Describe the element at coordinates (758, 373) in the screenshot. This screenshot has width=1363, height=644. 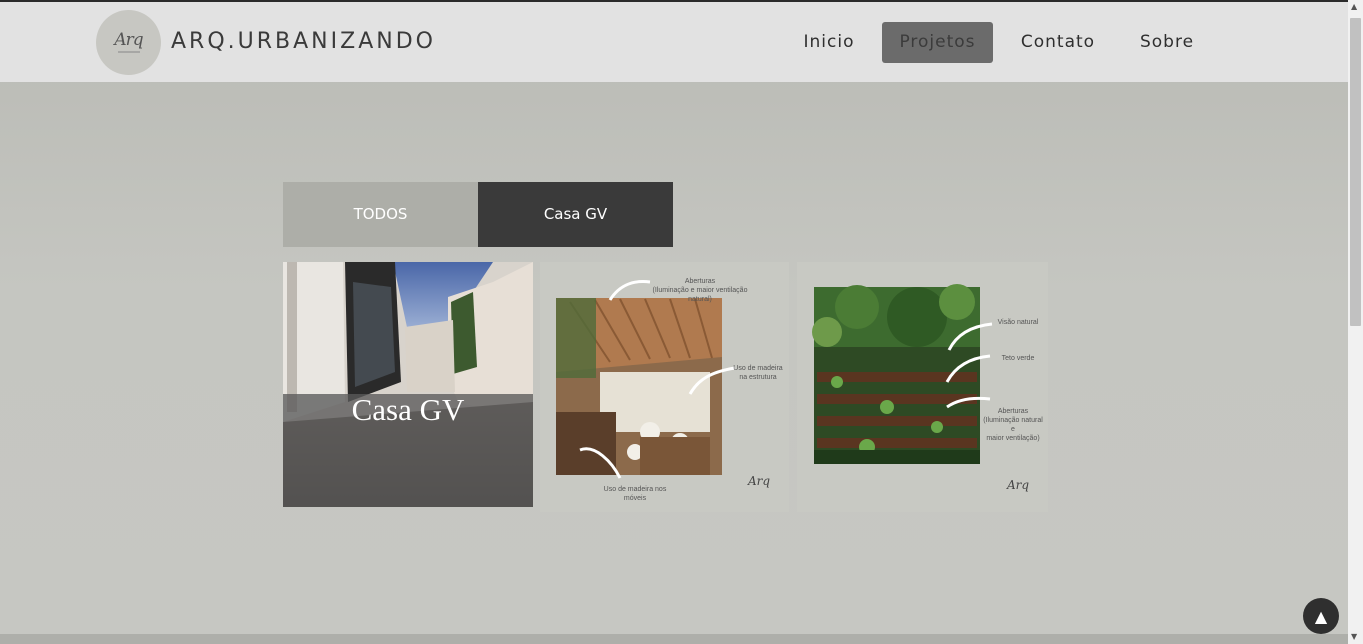
I see `anno-madeira-estrutura: Uso de madeira na estrutura` at that location.